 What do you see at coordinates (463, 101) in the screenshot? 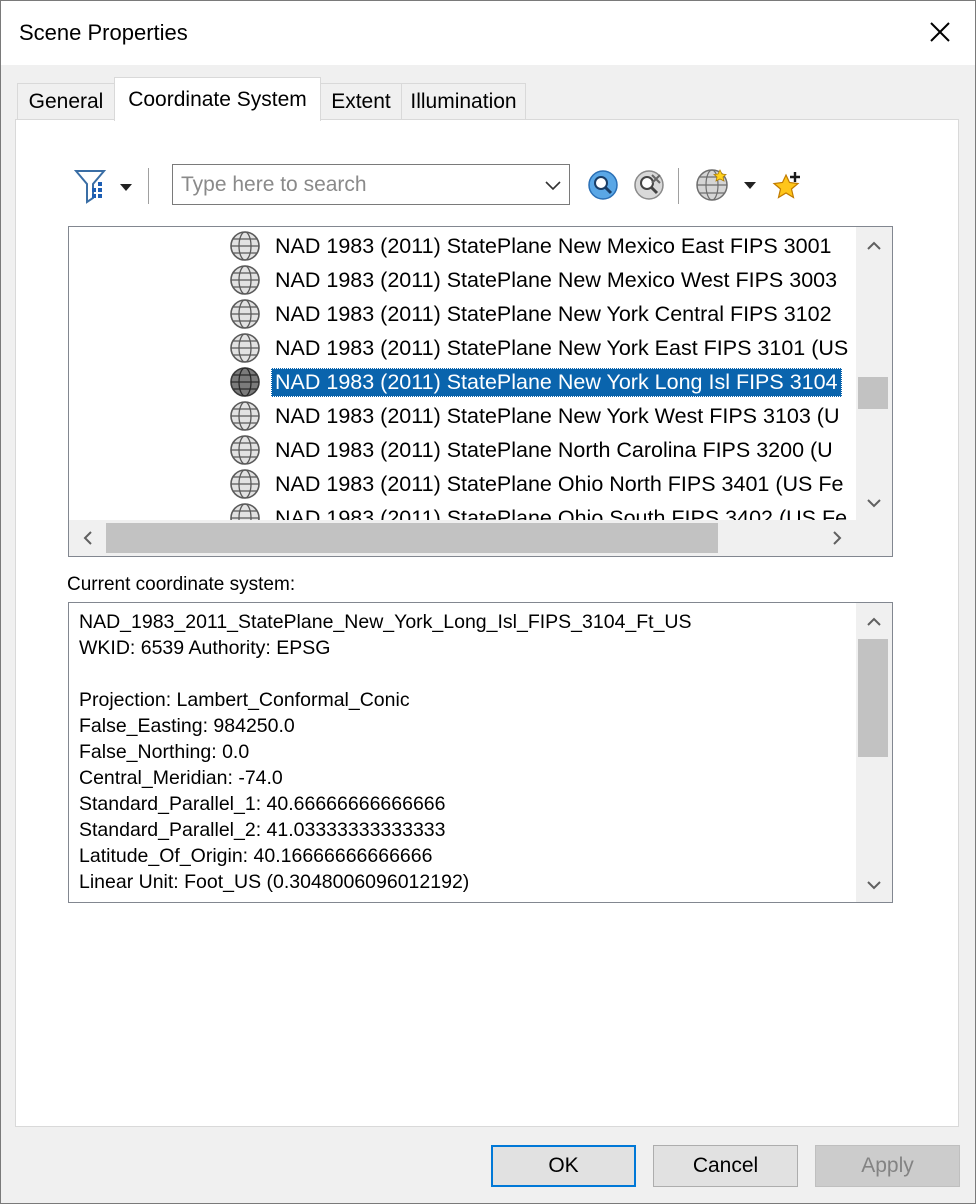
I see `tab-illumination: Illumination` at bounding box center [463, 101].